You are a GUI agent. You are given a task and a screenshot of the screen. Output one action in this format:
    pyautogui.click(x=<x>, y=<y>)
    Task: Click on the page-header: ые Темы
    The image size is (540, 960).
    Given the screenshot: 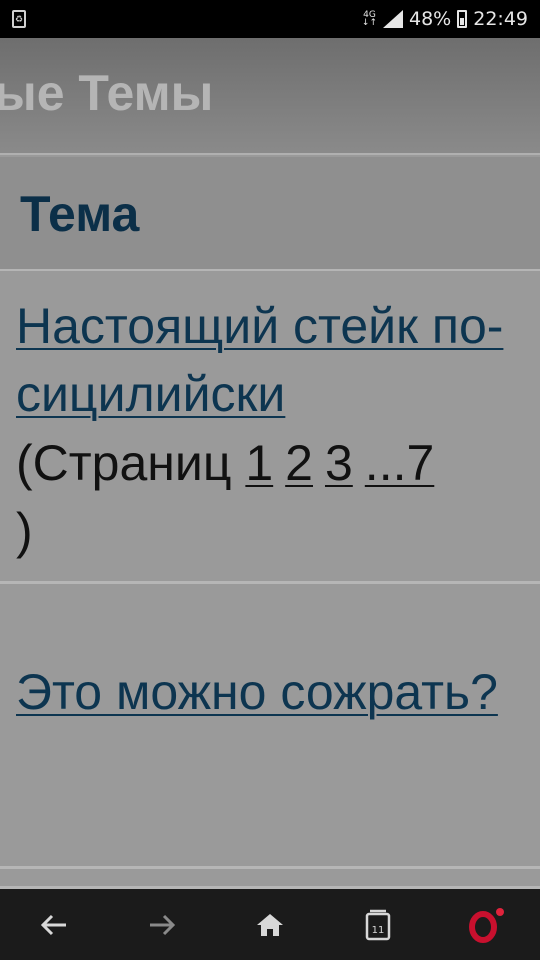 What is the action you would take?
    pyautogui.click(x=270, y=96)
    